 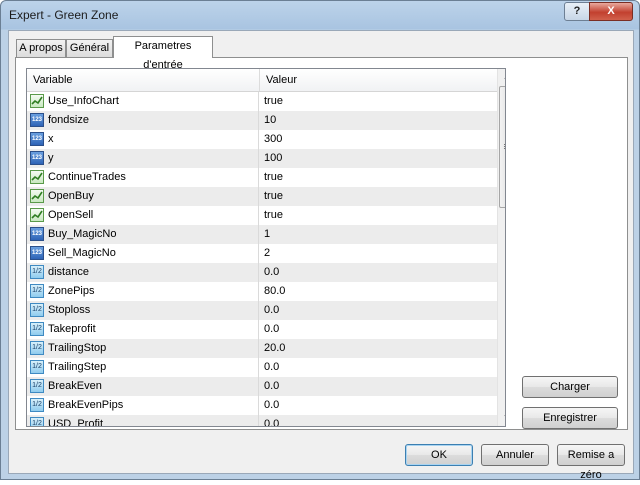 I want to click on variable-cell: 1/2 TrailingStep, so click(x=143, y=367).